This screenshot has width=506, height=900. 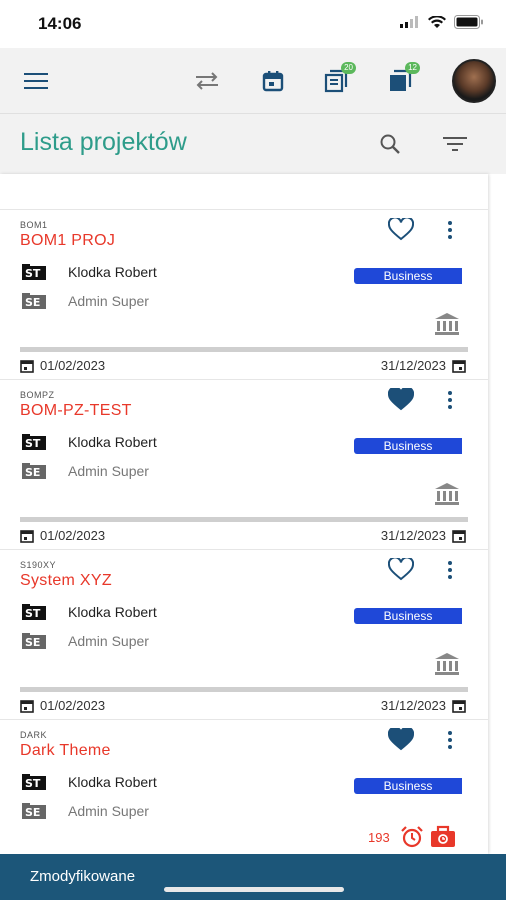 What do you see at coordinates (455, 146) in the screenshot?
I see `filter-button` at bounding box center [455, 146].